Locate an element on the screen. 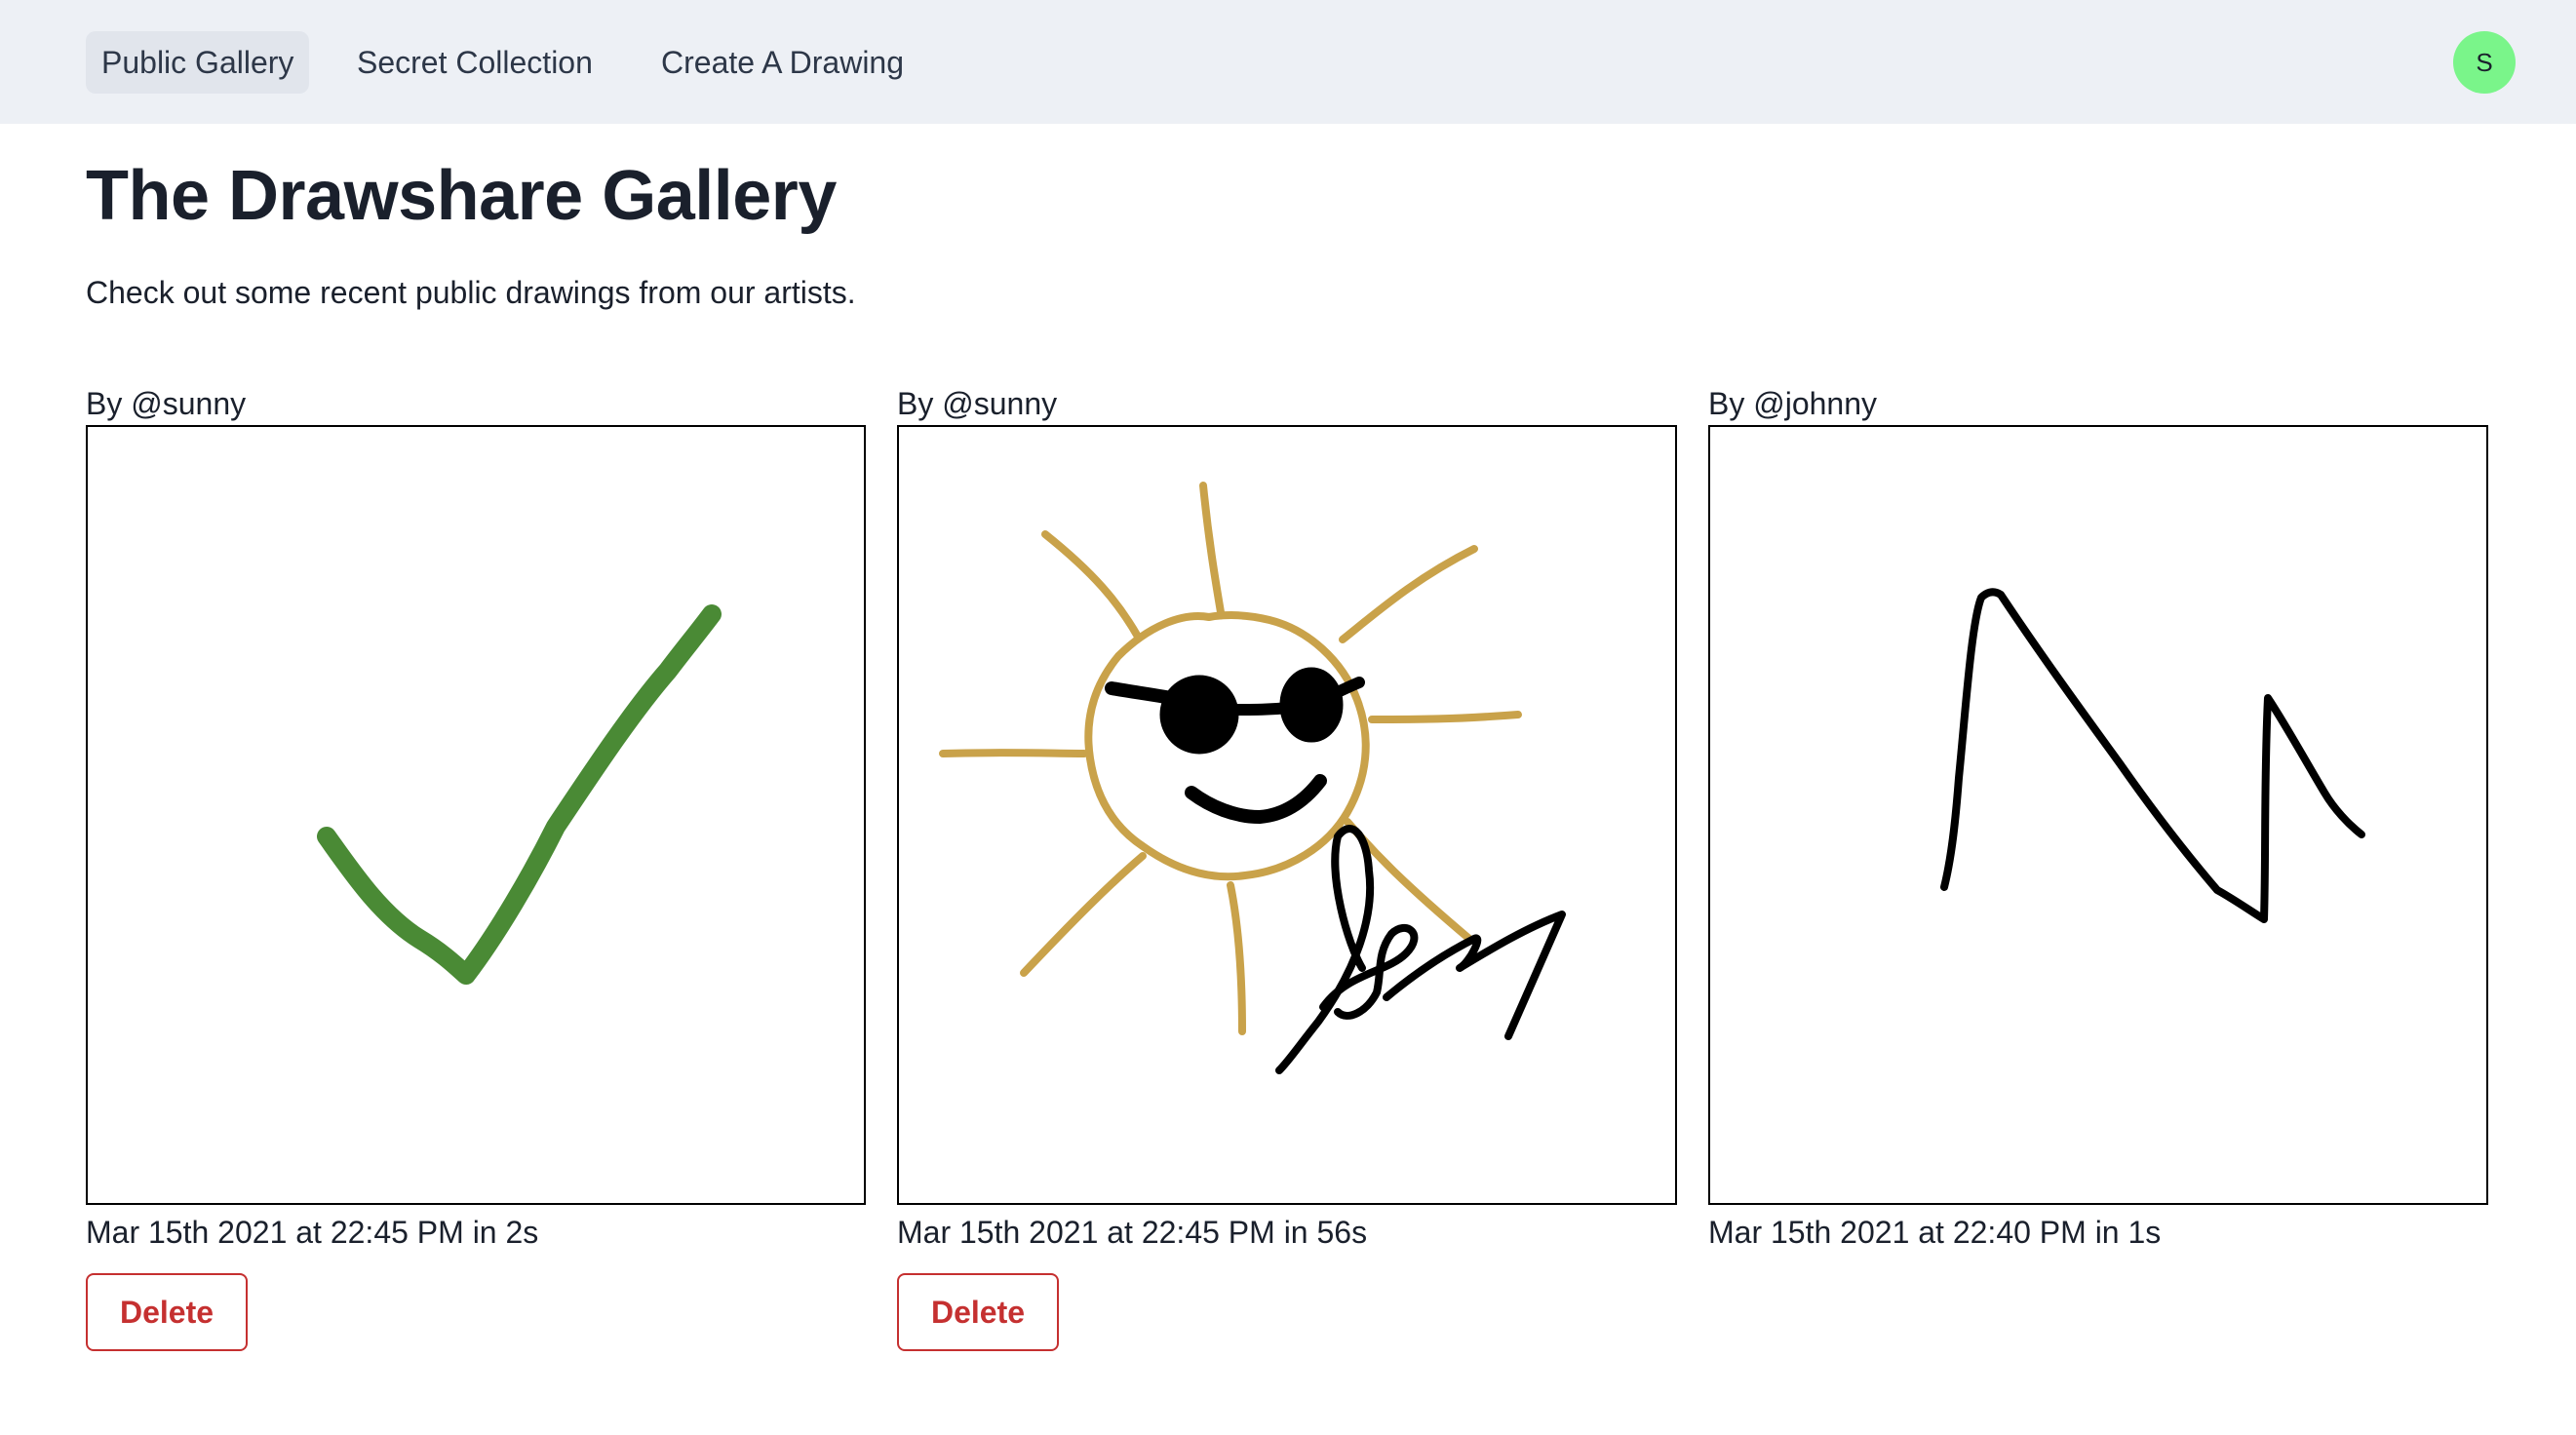 The image size is (2576, 1435). drawing-timestamp: Mar 15th 2021 at 22:45 PM in 56s is located at coordinates (1132, 1233).